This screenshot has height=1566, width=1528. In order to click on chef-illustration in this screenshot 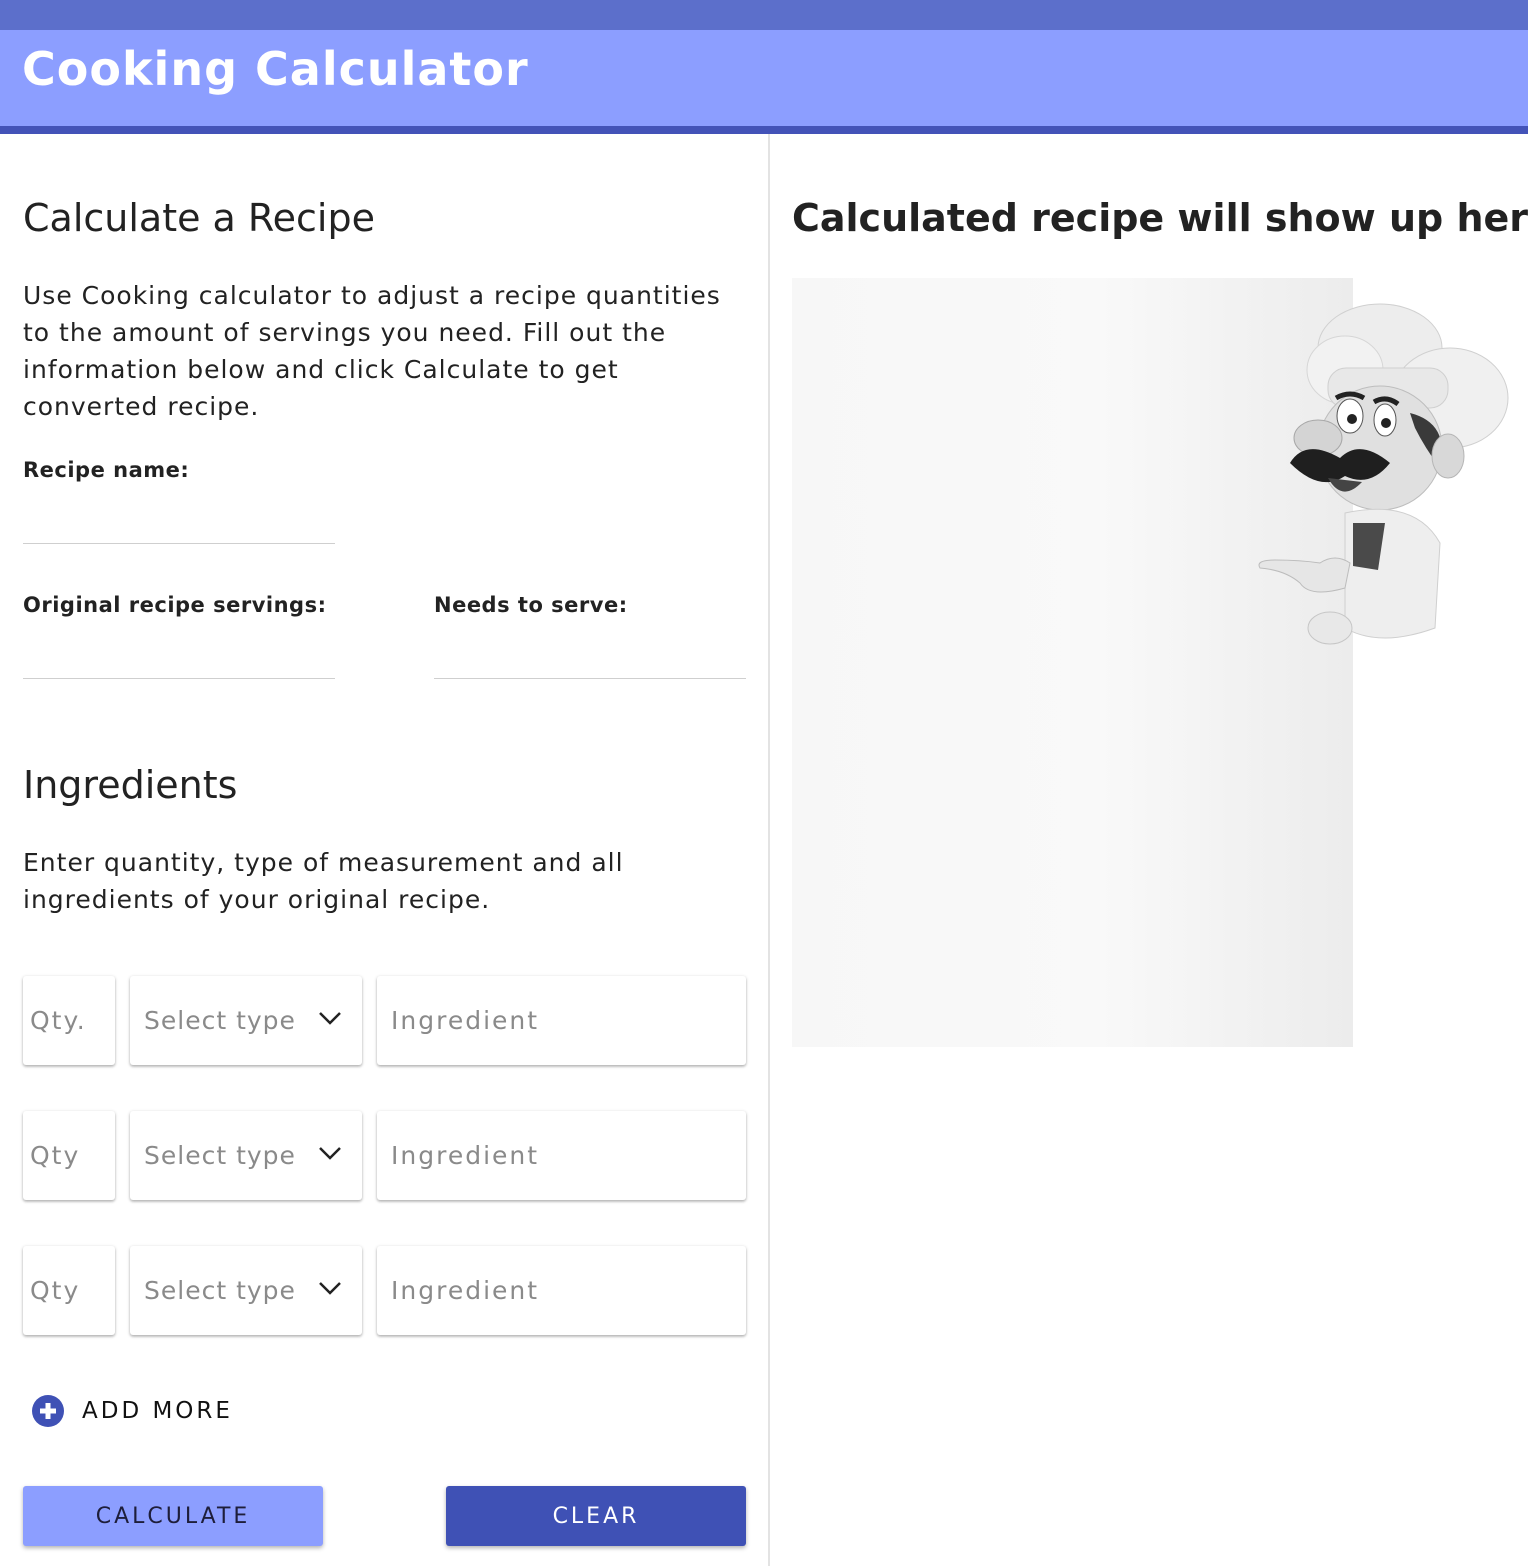, I will do `click(1383, 474)`.